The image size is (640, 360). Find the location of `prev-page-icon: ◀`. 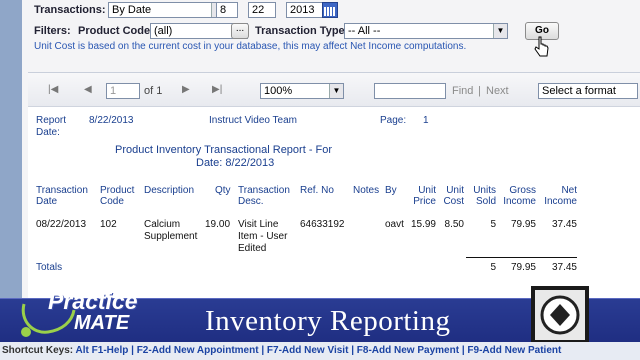

prev-page-icon: ◀ is located at coordinates (88, 89).